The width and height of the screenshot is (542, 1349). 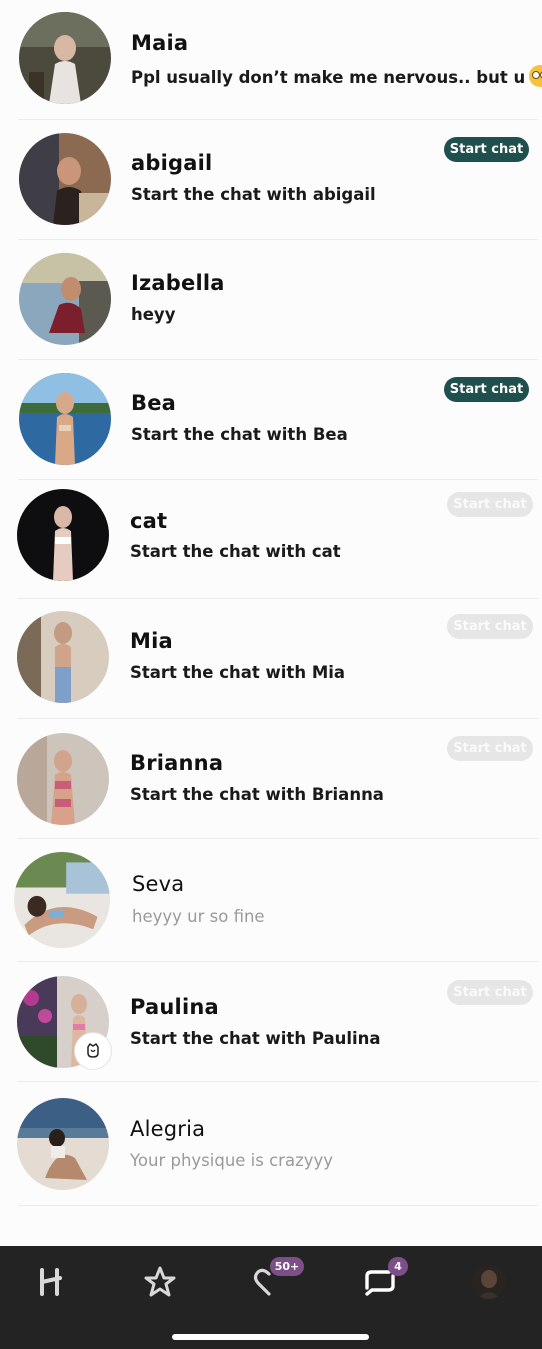 I want to click on conversation-row-alegria: Alegria Your physique is crazyyy, so click(x=271, y=1145).